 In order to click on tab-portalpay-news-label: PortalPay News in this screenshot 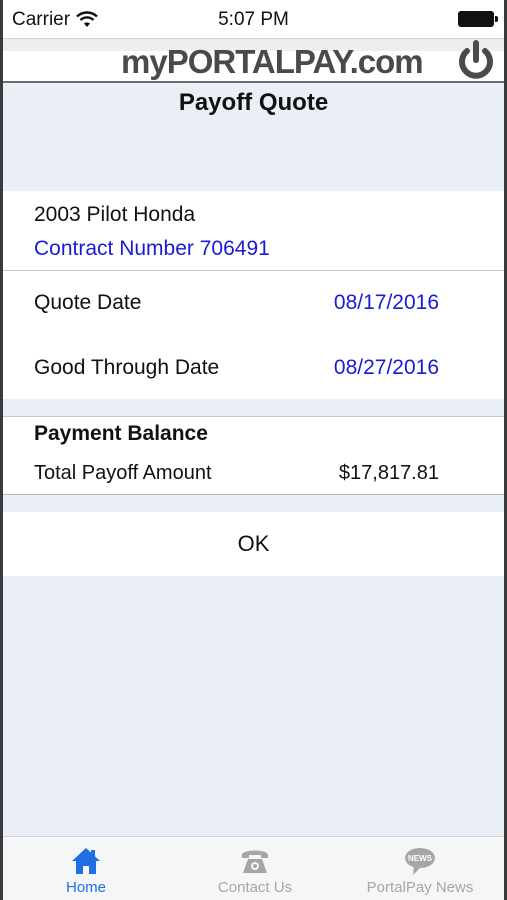, I will do `click(420, 887)`.